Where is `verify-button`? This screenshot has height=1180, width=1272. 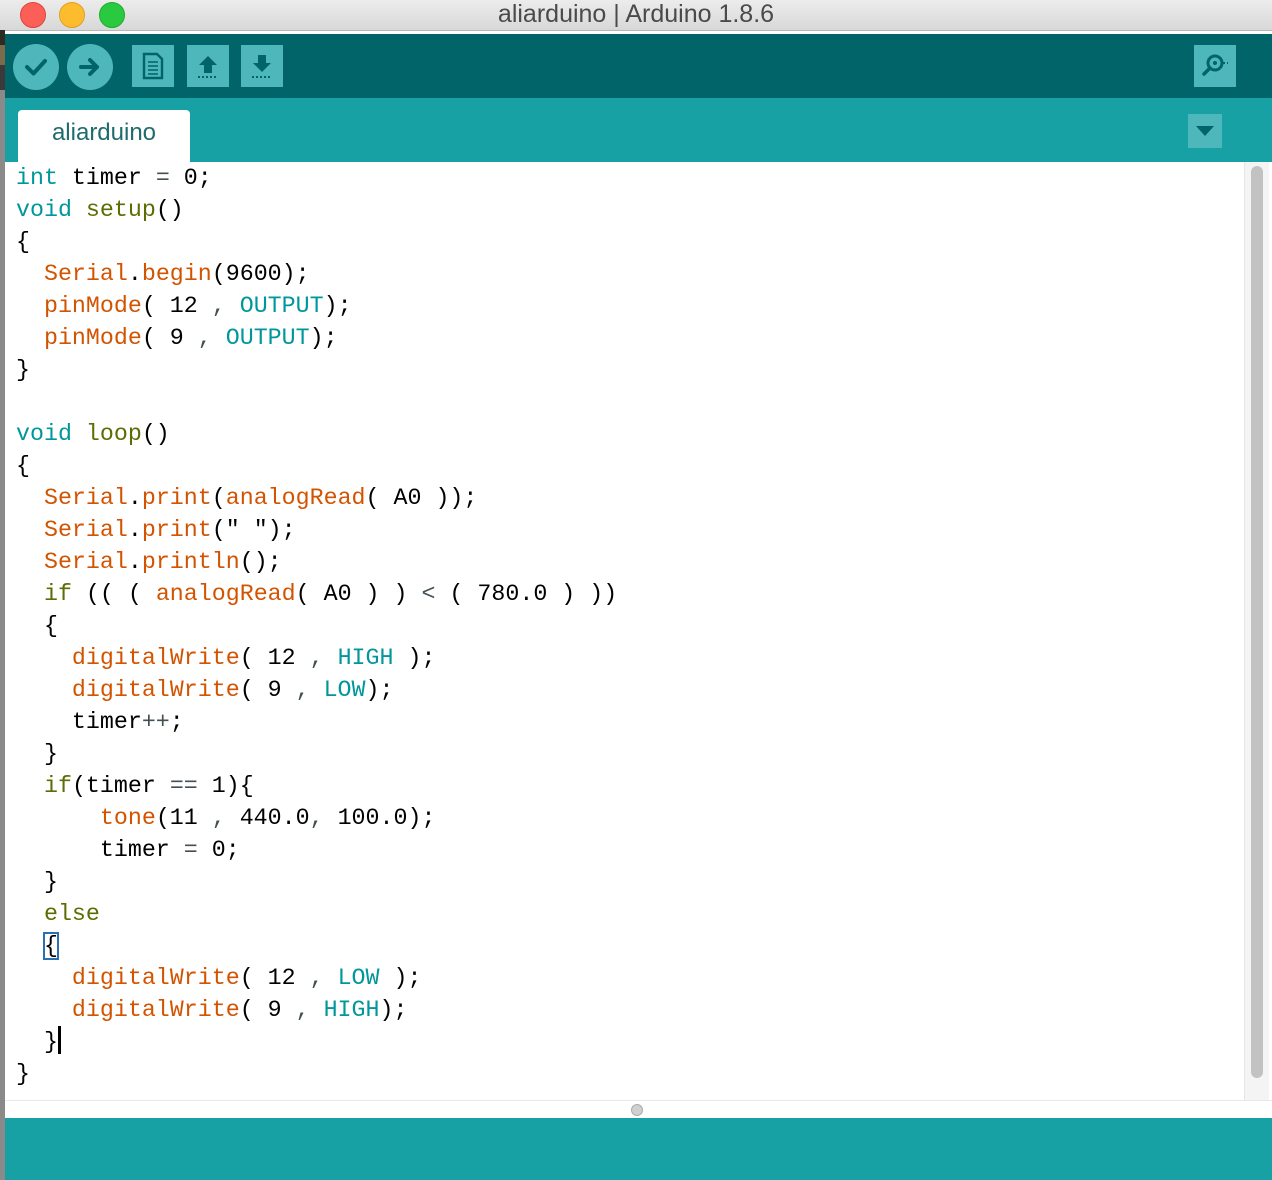
verify-button is located at coordinates (36, 67).